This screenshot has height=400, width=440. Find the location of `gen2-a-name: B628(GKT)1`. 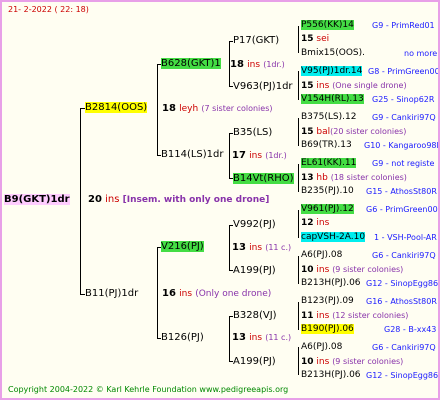

gen2-a-name: B628(GKT)1 is located at coordinates (191, 63).